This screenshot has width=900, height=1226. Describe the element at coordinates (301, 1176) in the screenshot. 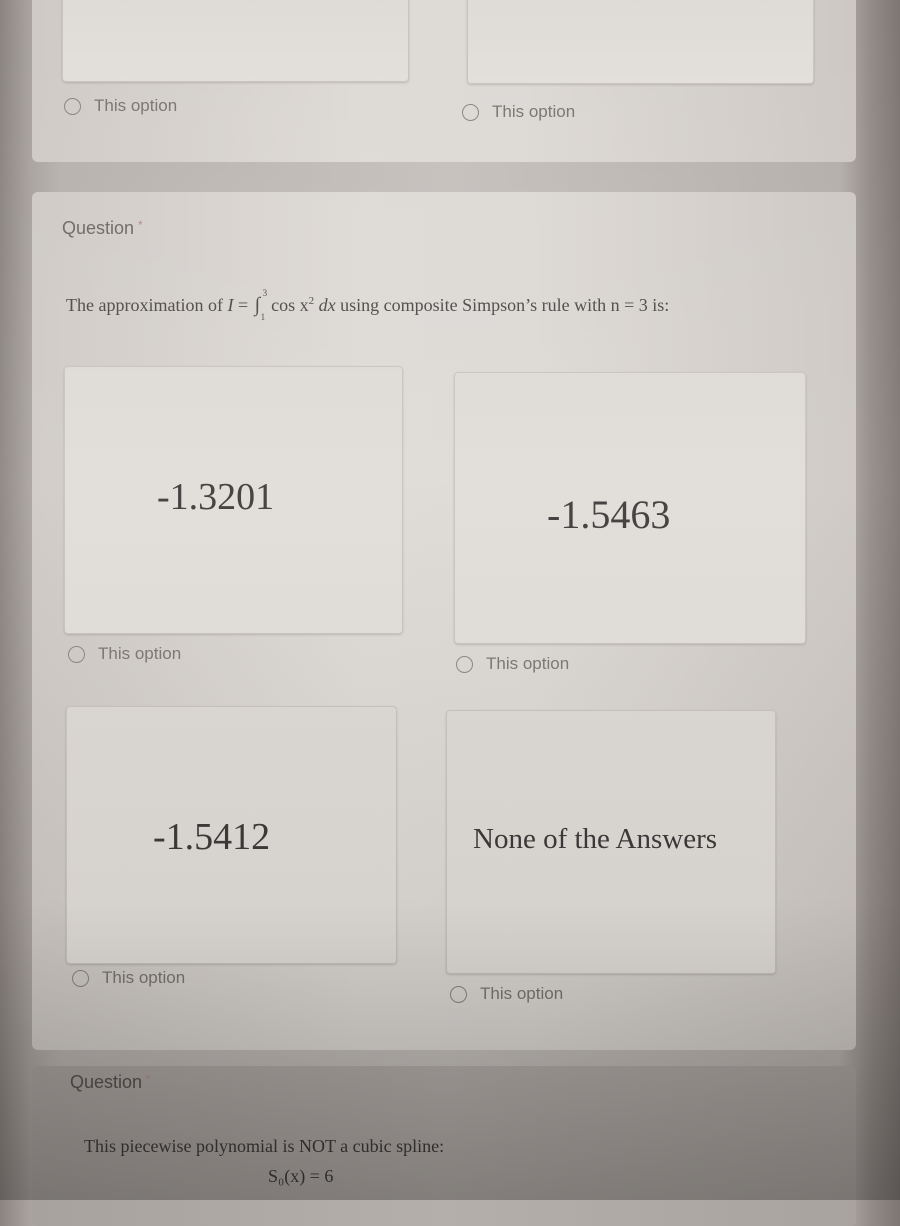

I see `spline-formula: S₀(x) = 6` at that location.